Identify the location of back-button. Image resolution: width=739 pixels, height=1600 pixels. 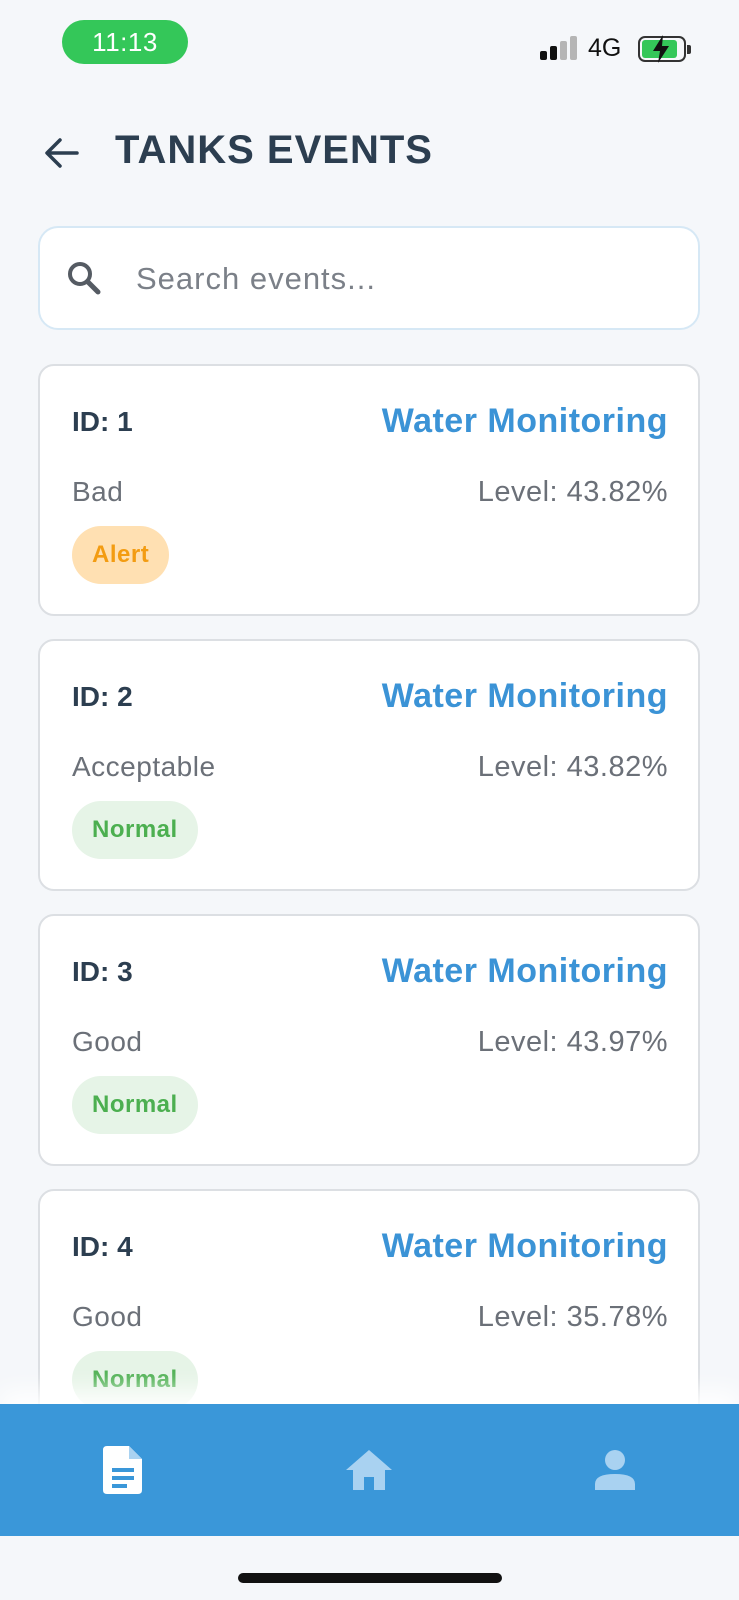
(61, 153).